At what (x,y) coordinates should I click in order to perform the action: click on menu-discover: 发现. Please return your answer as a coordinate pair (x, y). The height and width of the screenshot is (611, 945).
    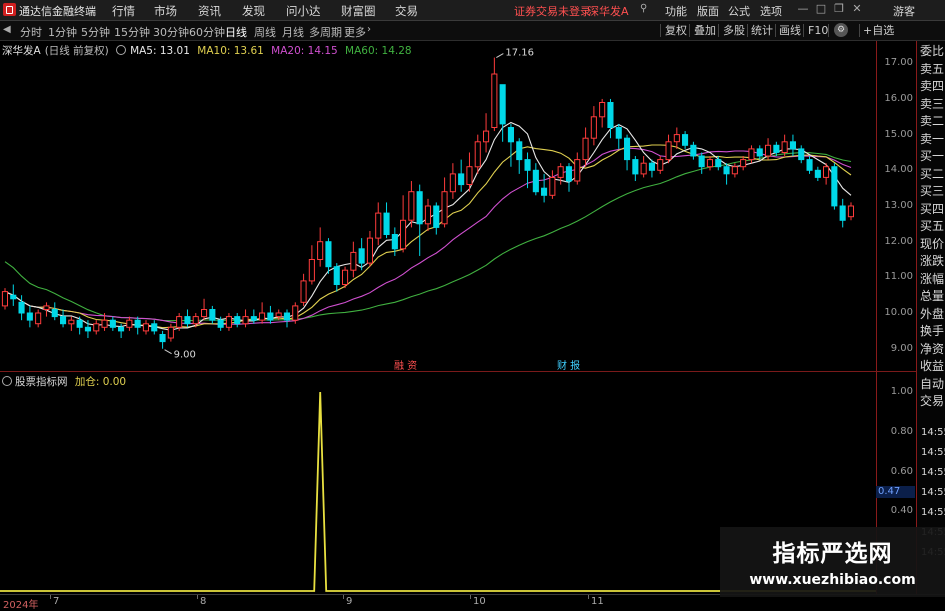
    Looking at the image, I should click on (253, 11).